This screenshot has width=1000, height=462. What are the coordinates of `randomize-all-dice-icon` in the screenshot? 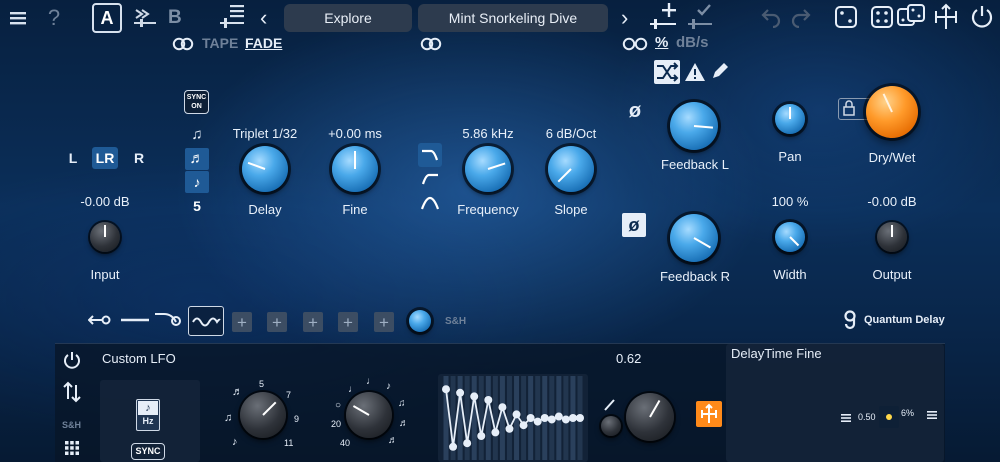 It's located at (911, 17).